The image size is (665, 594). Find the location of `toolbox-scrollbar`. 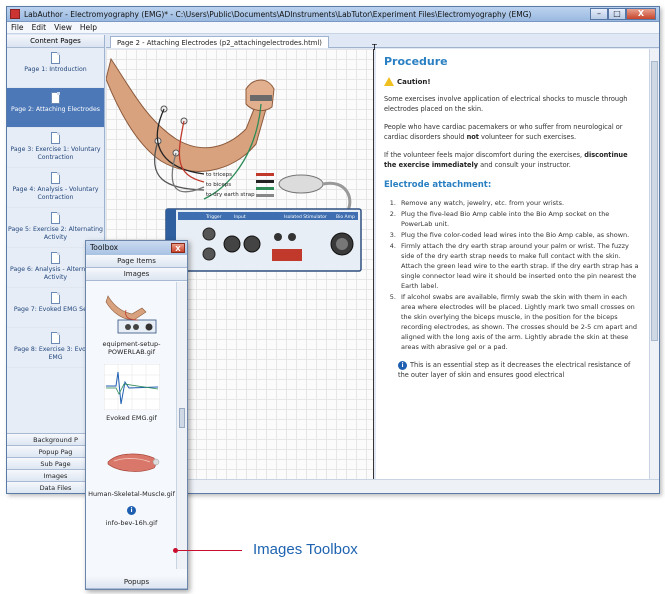

toolbox-scrollbar is located at coordinates (181, 425).